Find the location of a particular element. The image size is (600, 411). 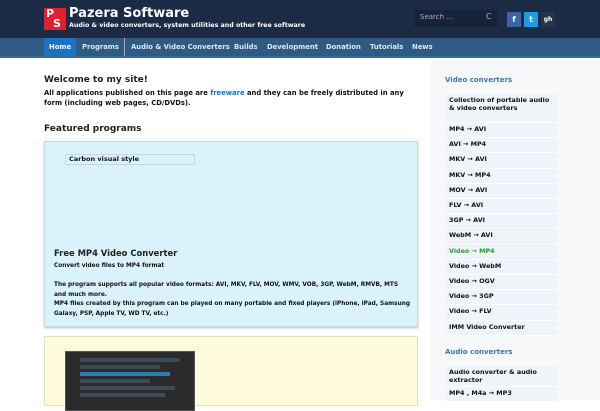

program-subtitle: Convert video files to MP4 format is located at coordinates (109, 266).